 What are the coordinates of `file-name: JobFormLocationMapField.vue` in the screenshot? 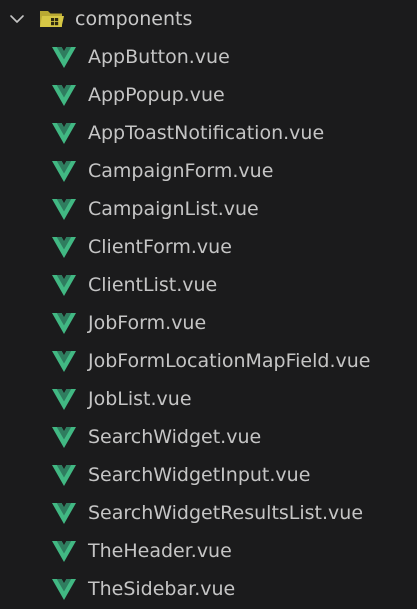 It's located at (229, 361).